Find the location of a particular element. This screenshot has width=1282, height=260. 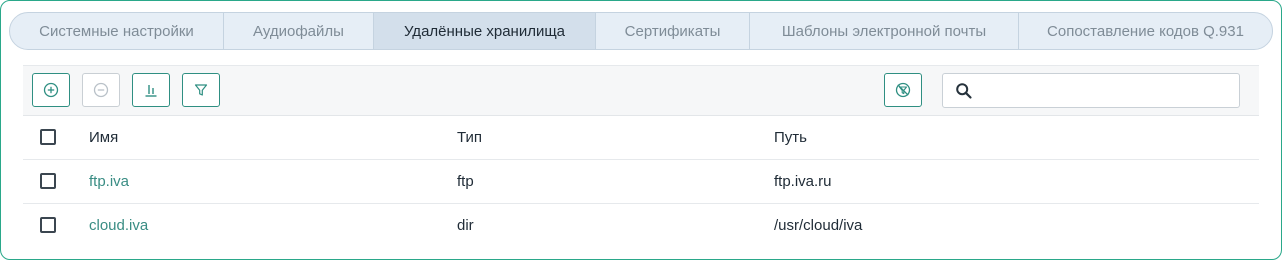

filter-icon is located at coordinates (201, 90).